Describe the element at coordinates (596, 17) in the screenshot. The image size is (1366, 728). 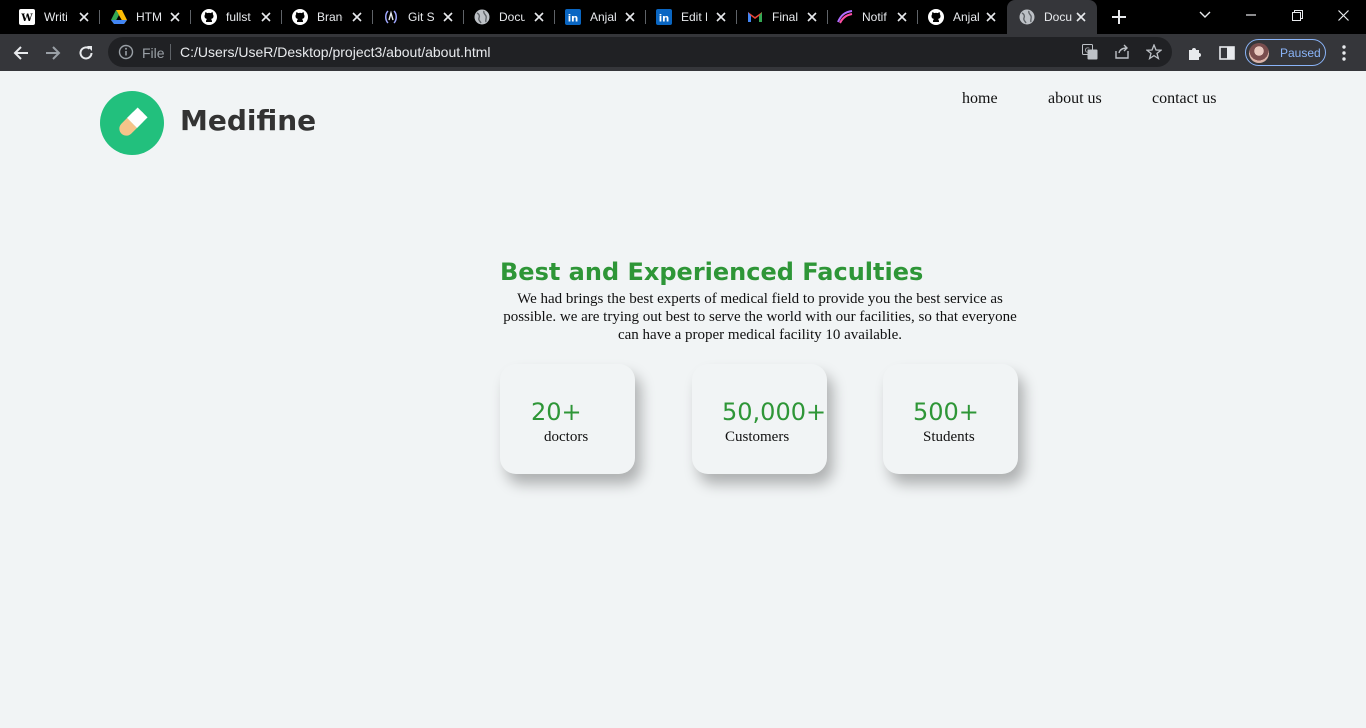
I see `browser-tab: in Anjal` at that location.